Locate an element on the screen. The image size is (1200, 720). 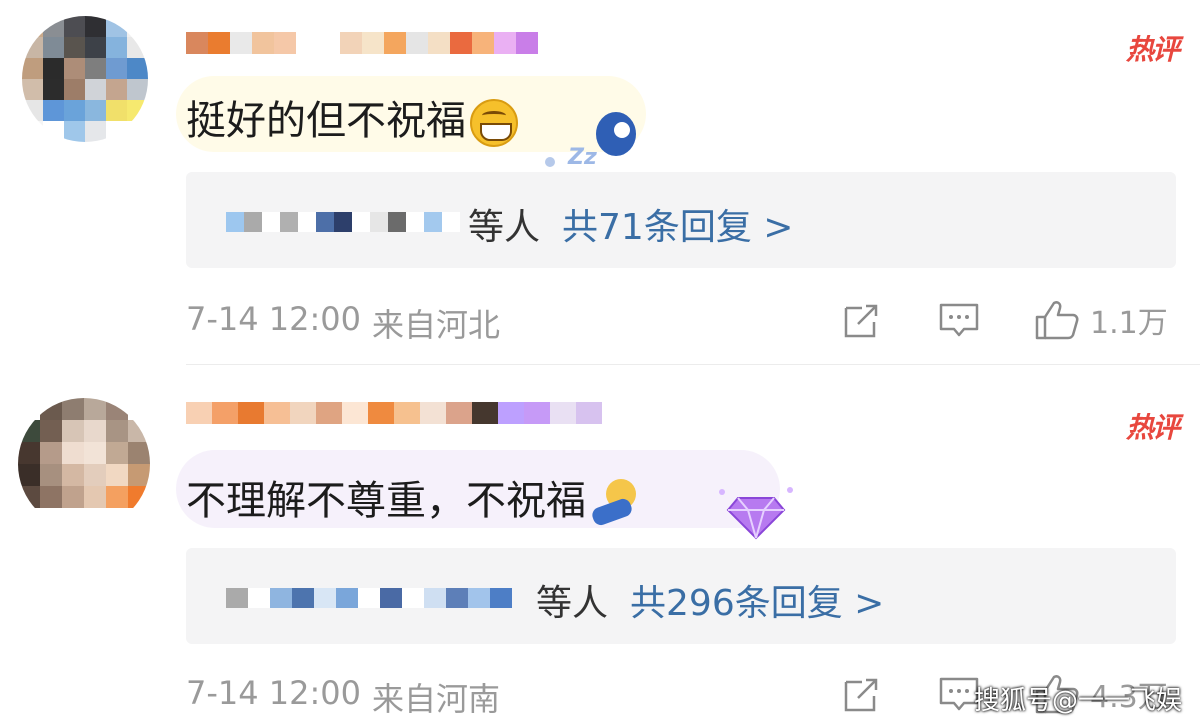
thumbs-up-icon is located at coordinates (1057, 320).